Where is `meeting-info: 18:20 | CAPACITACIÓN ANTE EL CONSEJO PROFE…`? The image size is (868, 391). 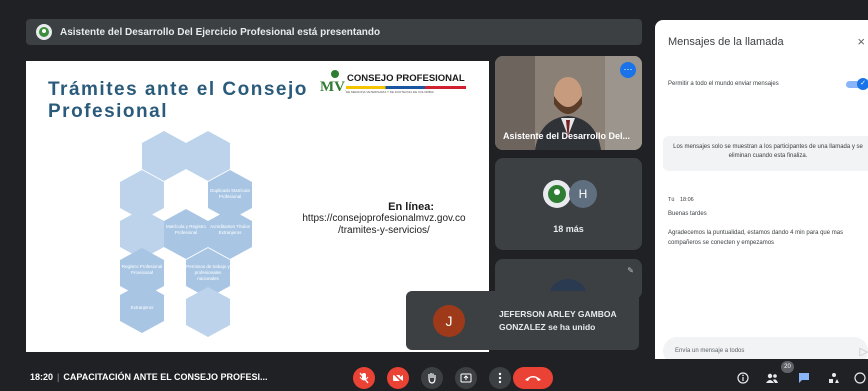 meeting-info: 18:20 | CAPACITACIÓN ANTE EL CONSEJO PROFE… is located at coordinates (149, 377).